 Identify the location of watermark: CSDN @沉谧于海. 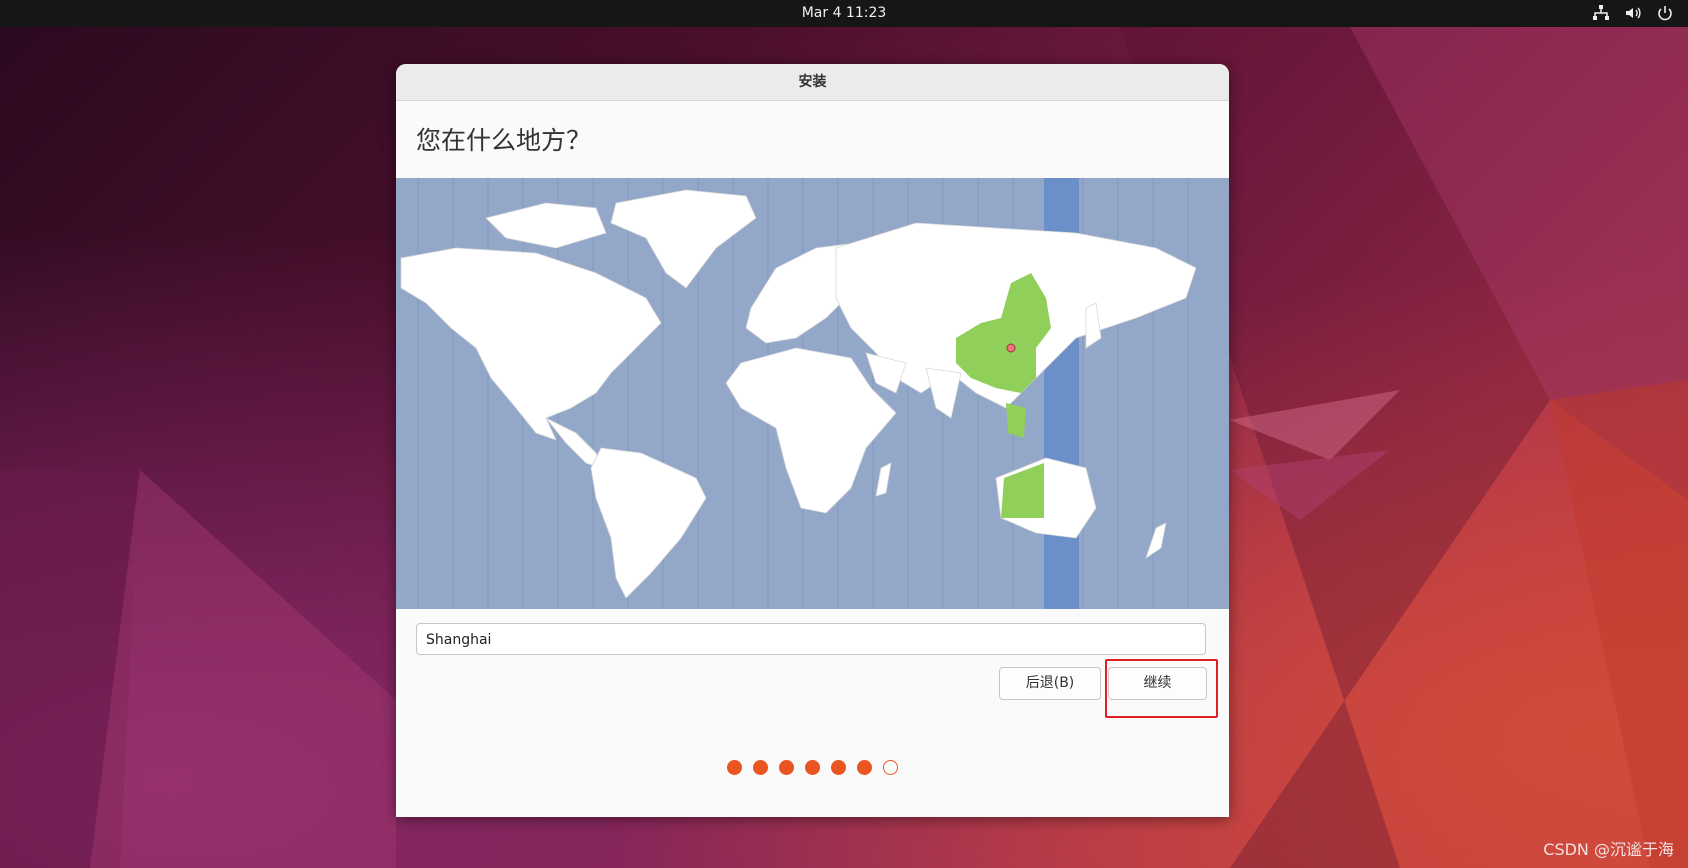
(1608, 849).